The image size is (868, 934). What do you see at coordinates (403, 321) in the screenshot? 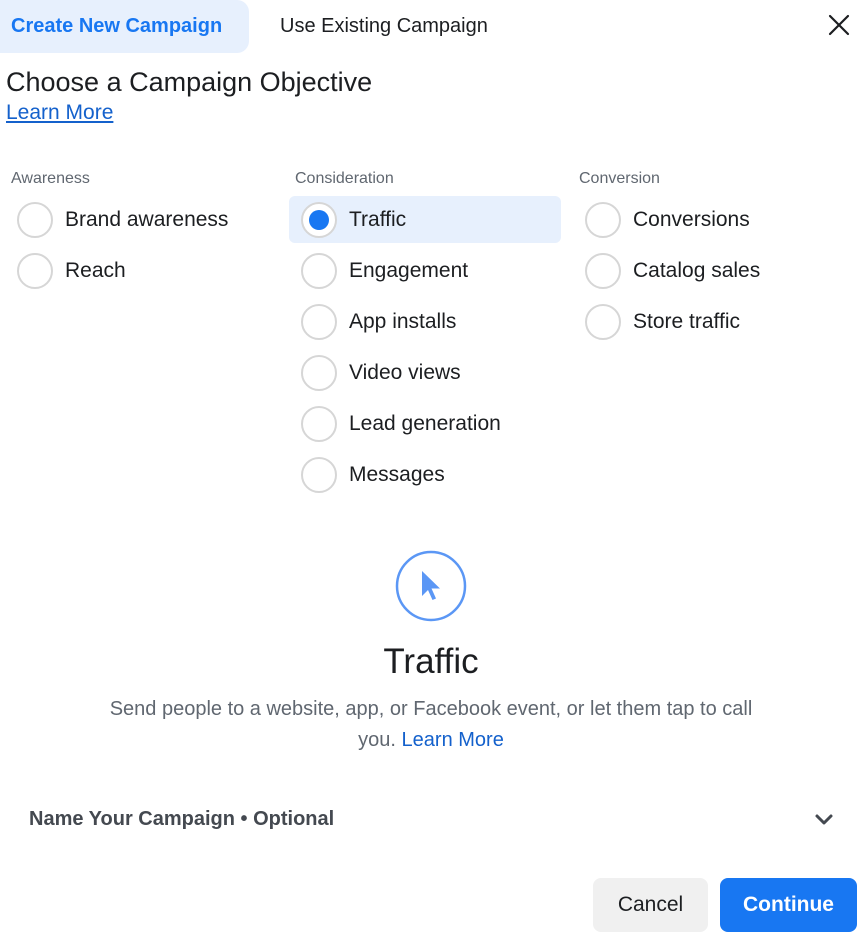
I see `objective-label: App installs` at bounding box center [403, 321].